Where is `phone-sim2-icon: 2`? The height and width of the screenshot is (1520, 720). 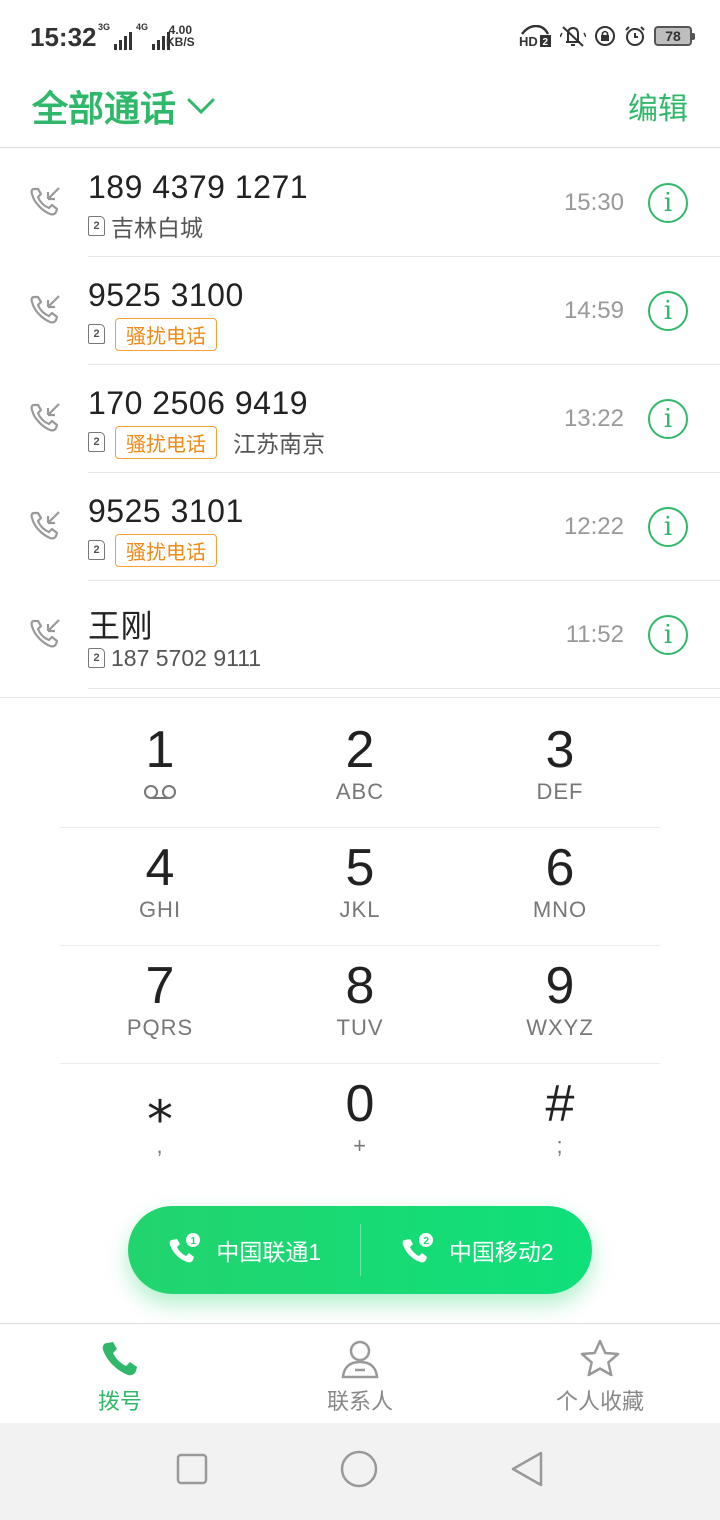 phone-sim2-icon: 2 is located at coordinates (417, 1248).